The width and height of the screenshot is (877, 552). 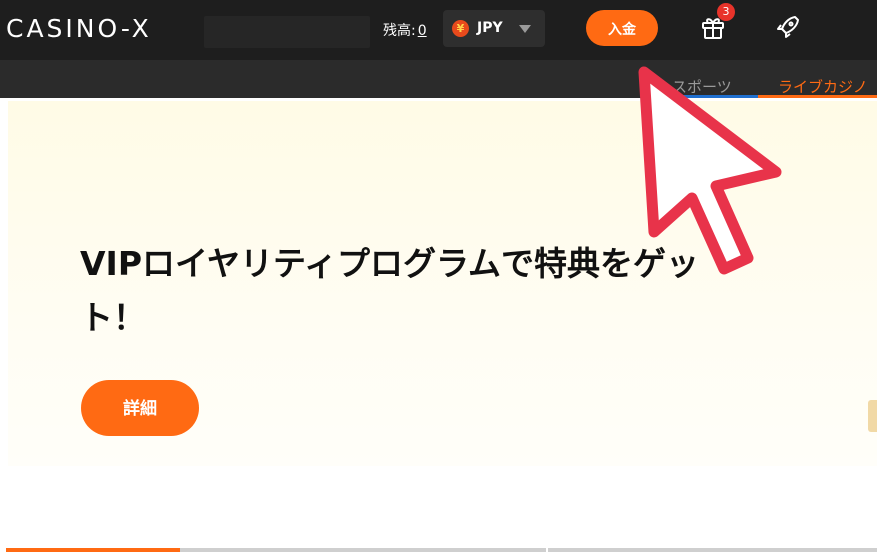 What do you see at coordinates (525, 29) in the screenshot?
I see `chevron-down-icon` at bounding box center [525, 29].